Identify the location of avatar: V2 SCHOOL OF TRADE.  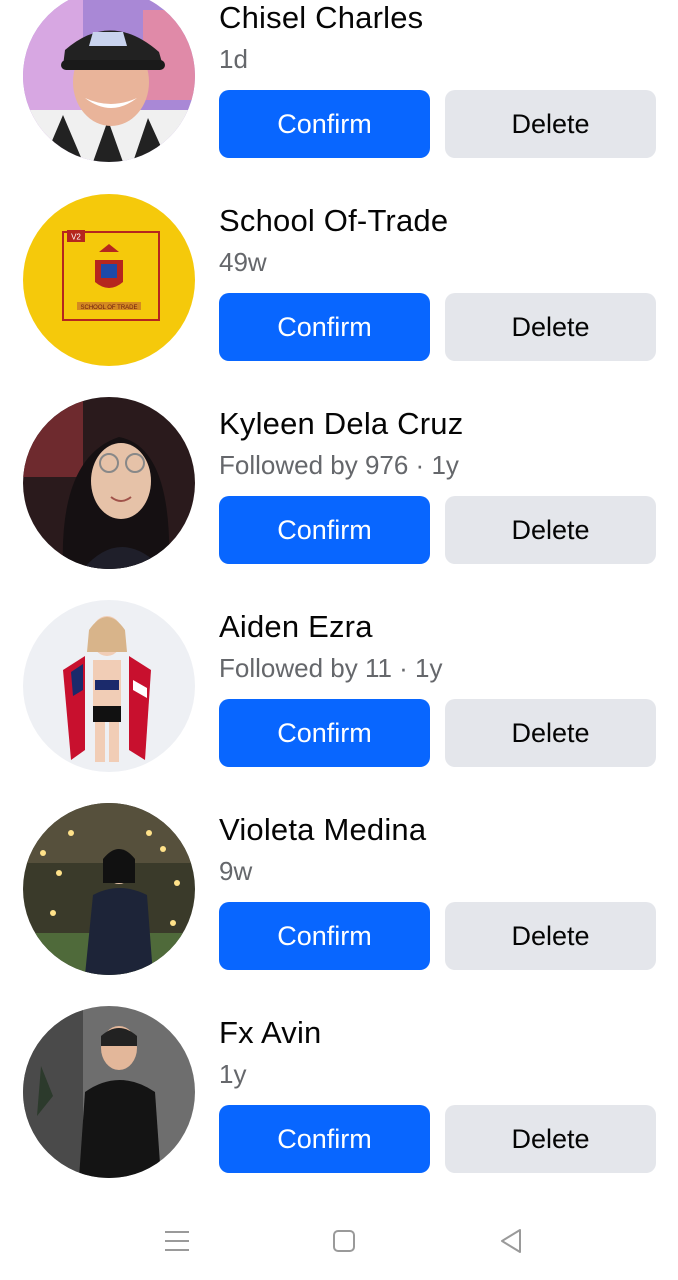
(109, 280).